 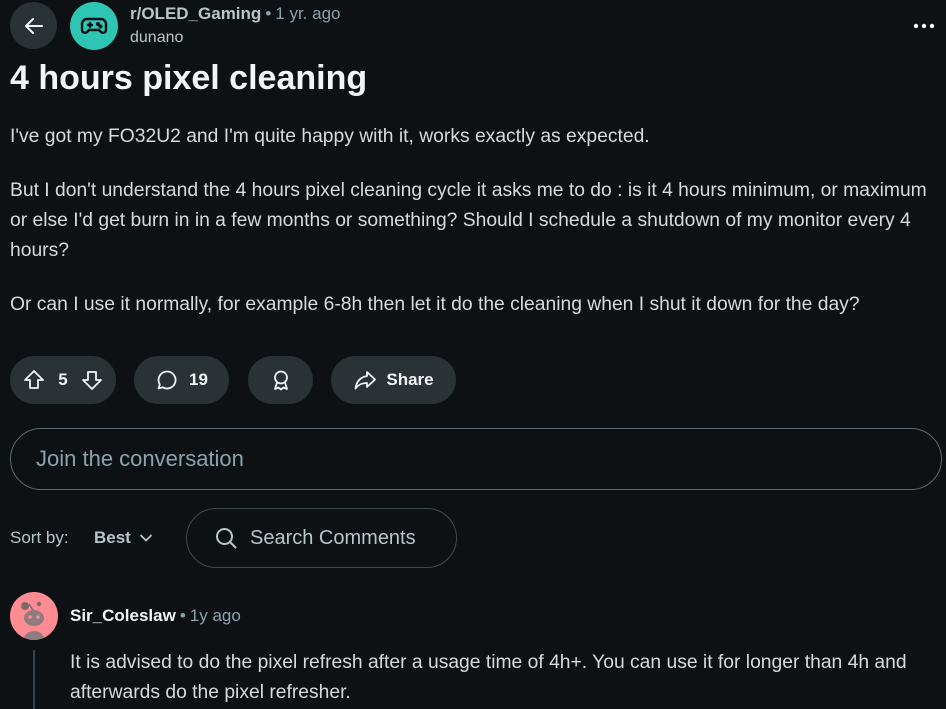 I want to click on join-placeholder: Join the conversation, so click(x=140, y=458).